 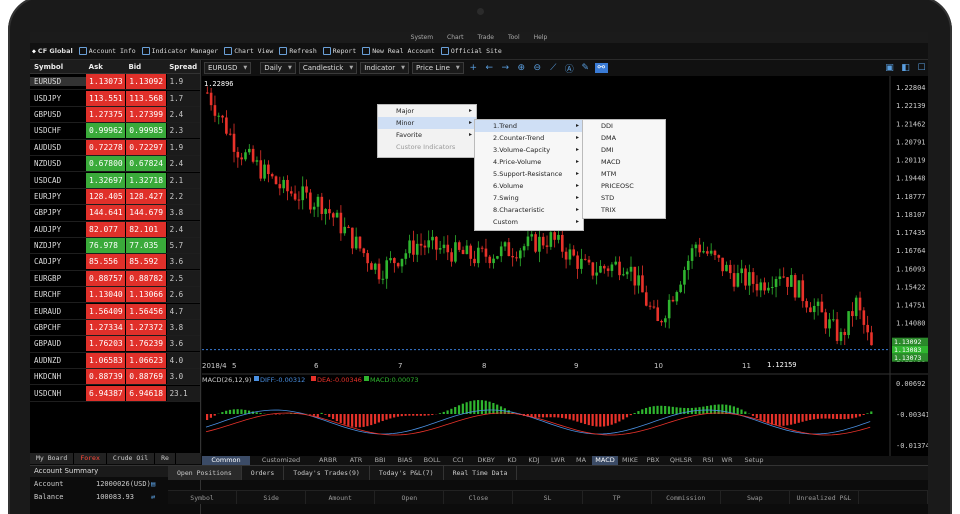 I want to click on watchlist-row: USDCNH 6.94387 6.94618 23.1, so click(x=115, y=393).